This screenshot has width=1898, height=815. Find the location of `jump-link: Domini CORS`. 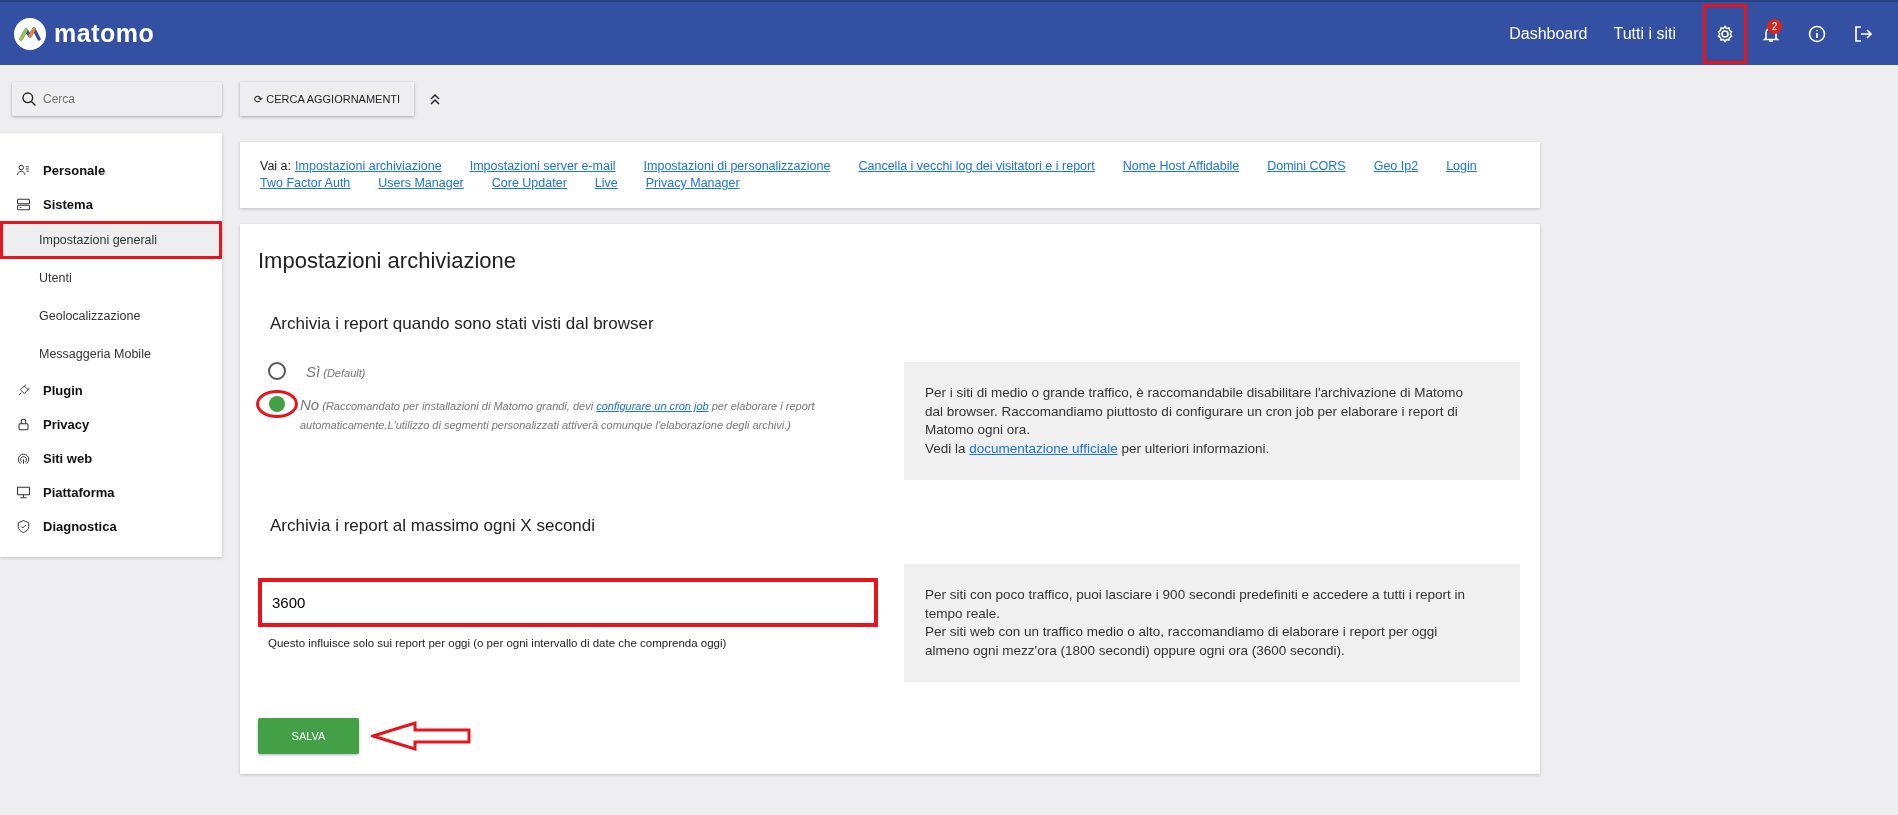

jump-link: Domini CORS is located at coordinates (1306, 166).